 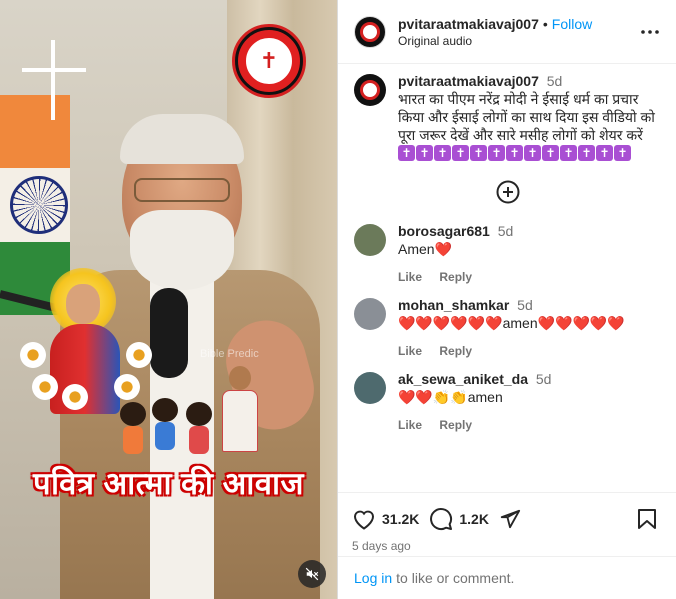 I want to click on like-button: 31.2K, so click(x=385, y=519).